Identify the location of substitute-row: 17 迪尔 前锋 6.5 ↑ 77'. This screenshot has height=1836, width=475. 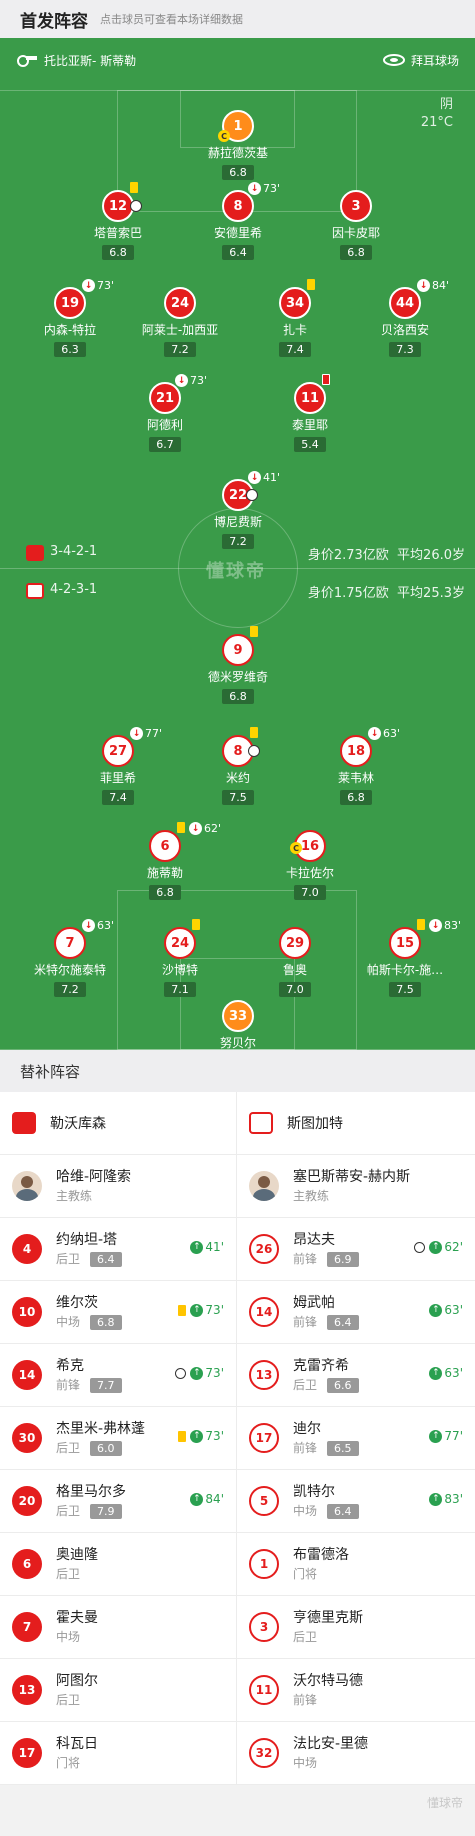
(356, 1438).